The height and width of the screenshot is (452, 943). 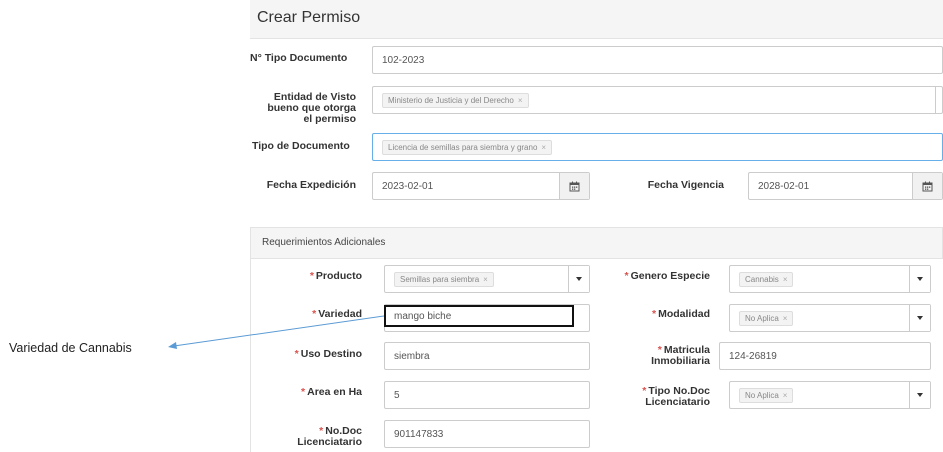 What do you see at coordinates (408, 186) in the screenshot?
I see `fecha-expedicion-value: 2023-02-01` at bounding box center [408, 186].